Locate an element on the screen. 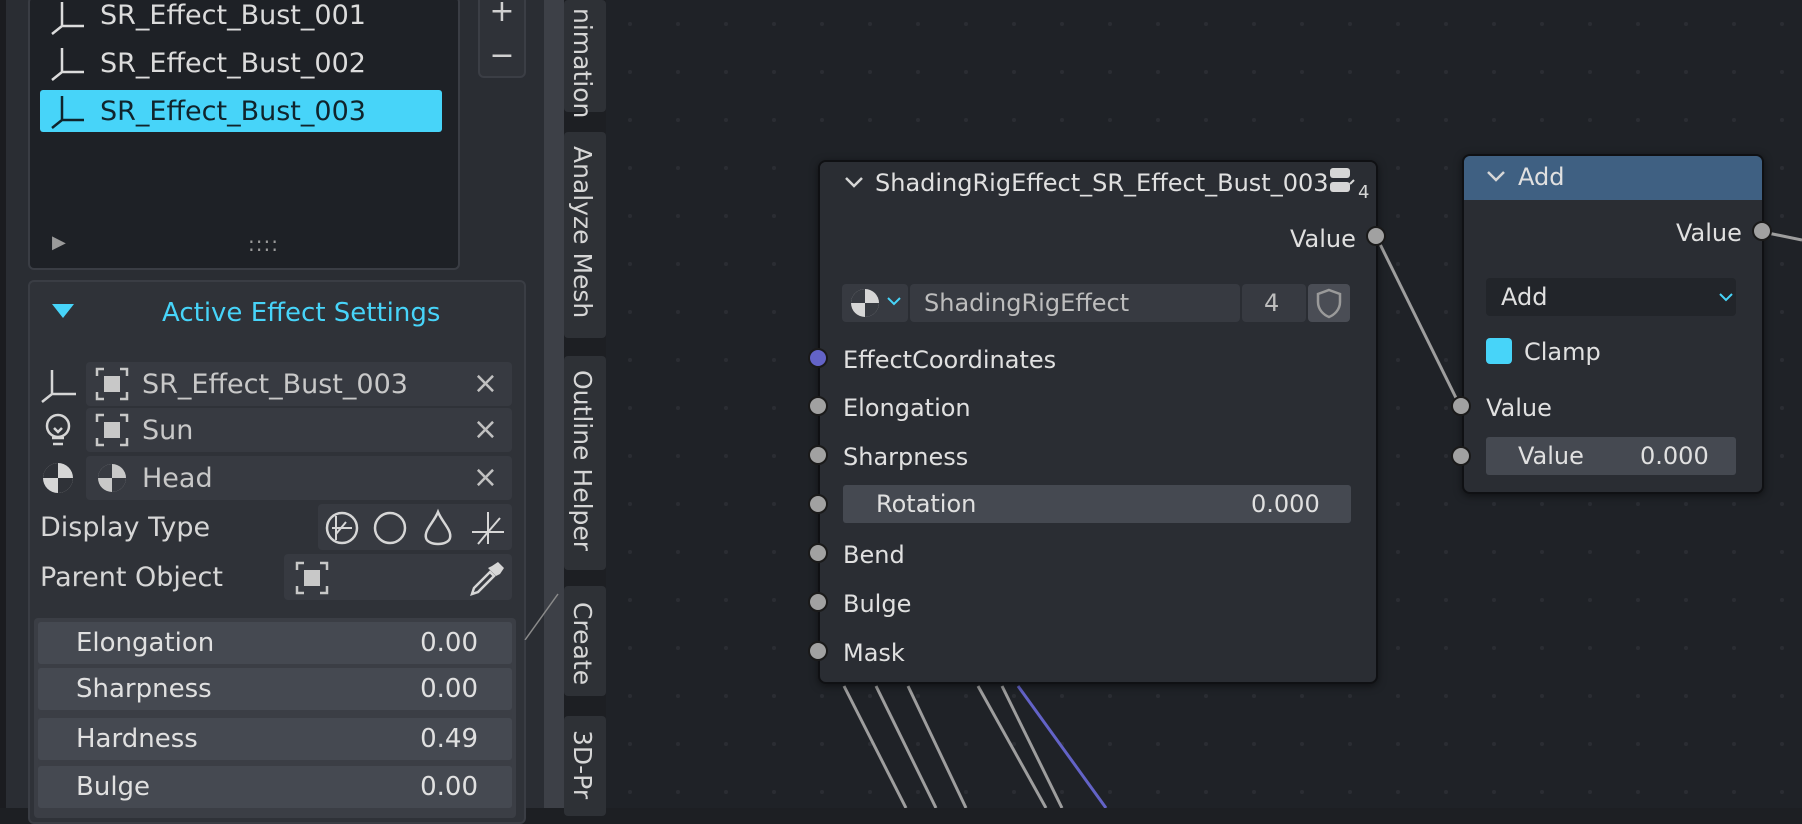 This screenshot has width=1802, height=824. remove-item-button: − is located at coordinates (502, 56).